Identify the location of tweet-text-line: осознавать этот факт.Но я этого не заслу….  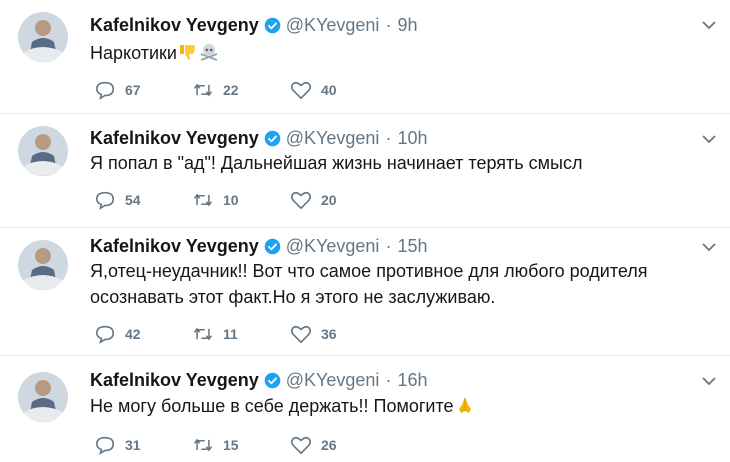
(293, 297).